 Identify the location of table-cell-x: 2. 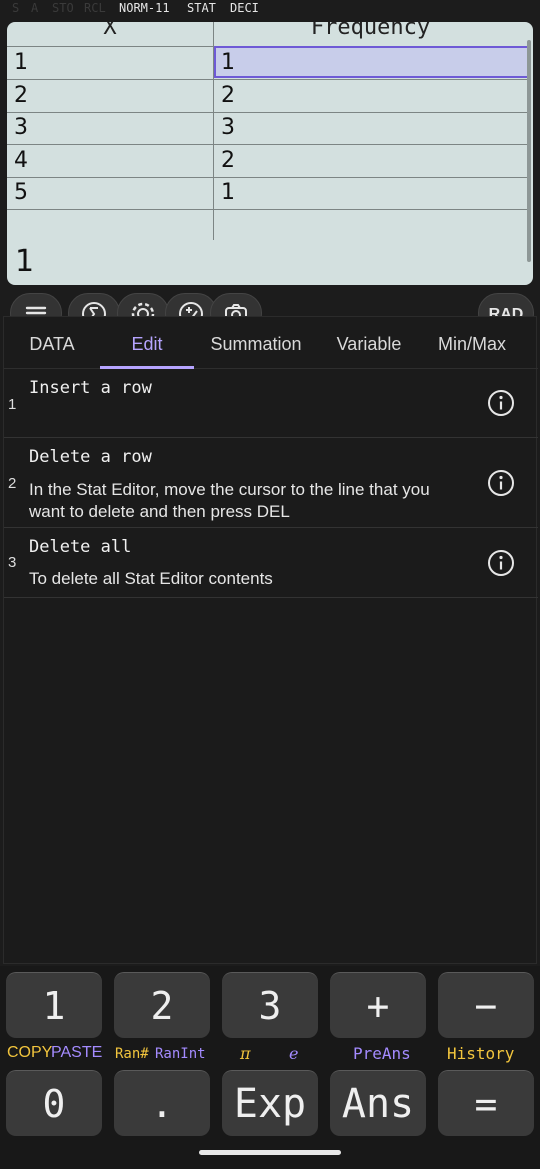
(21, 96).